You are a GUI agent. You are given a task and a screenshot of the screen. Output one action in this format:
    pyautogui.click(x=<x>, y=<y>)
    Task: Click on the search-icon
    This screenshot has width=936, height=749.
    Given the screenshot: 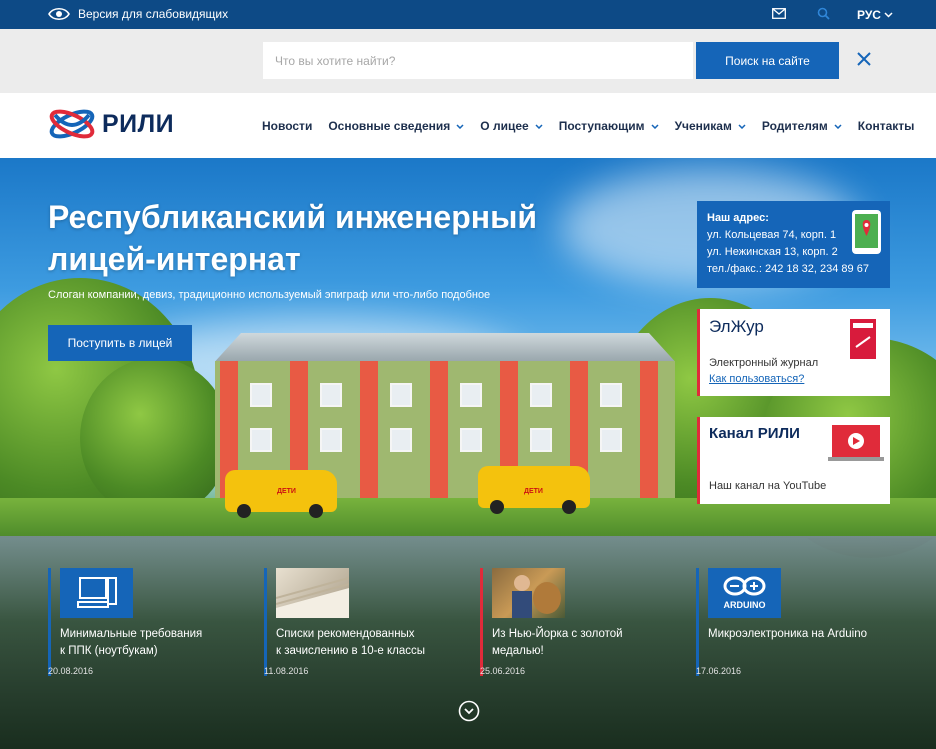 What is the action you would take?
    pyautogui.click(x=823, y=13)
    